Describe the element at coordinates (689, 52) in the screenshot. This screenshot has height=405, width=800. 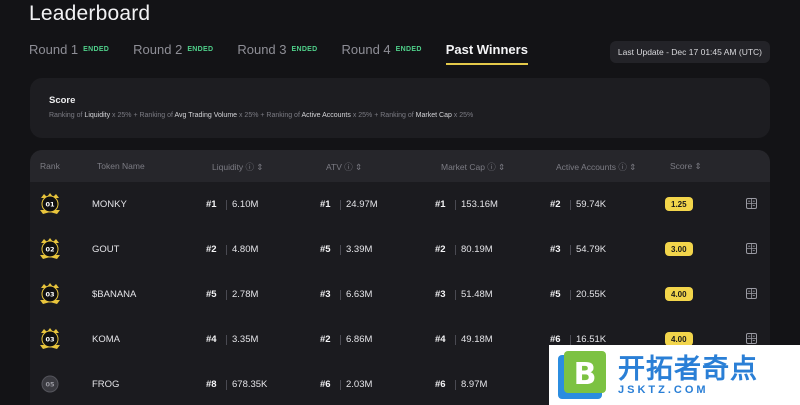
I see `last-update-badge: Last Update - Dec 17 01:45 AM (UTC)` at that location.